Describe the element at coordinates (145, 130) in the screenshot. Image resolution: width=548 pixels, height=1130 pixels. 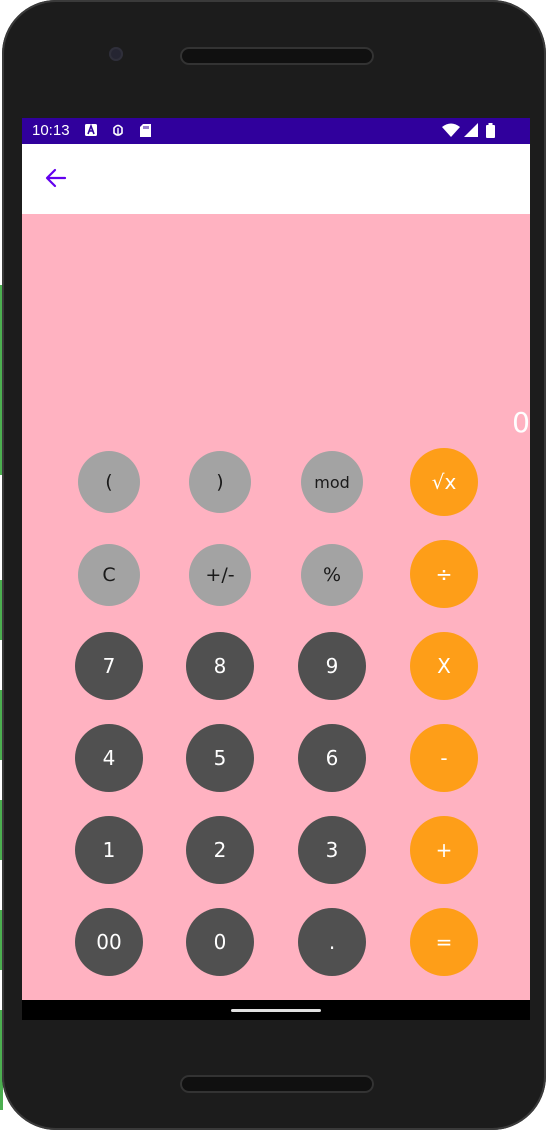
I see `sd-card-icon` at that location.